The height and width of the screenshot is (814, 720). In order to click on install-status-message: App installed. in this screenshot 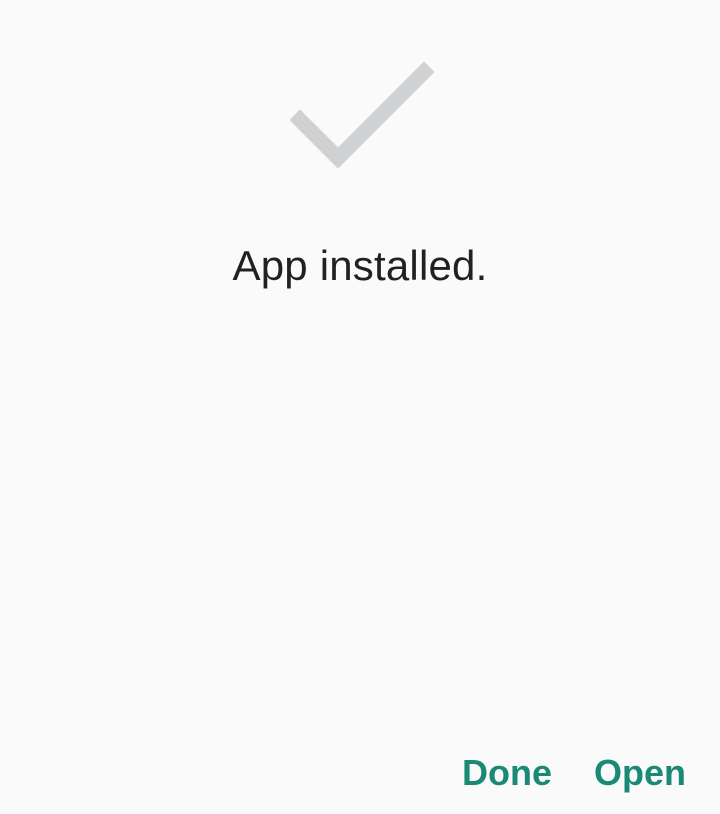, I will do `click(360, 265)`.